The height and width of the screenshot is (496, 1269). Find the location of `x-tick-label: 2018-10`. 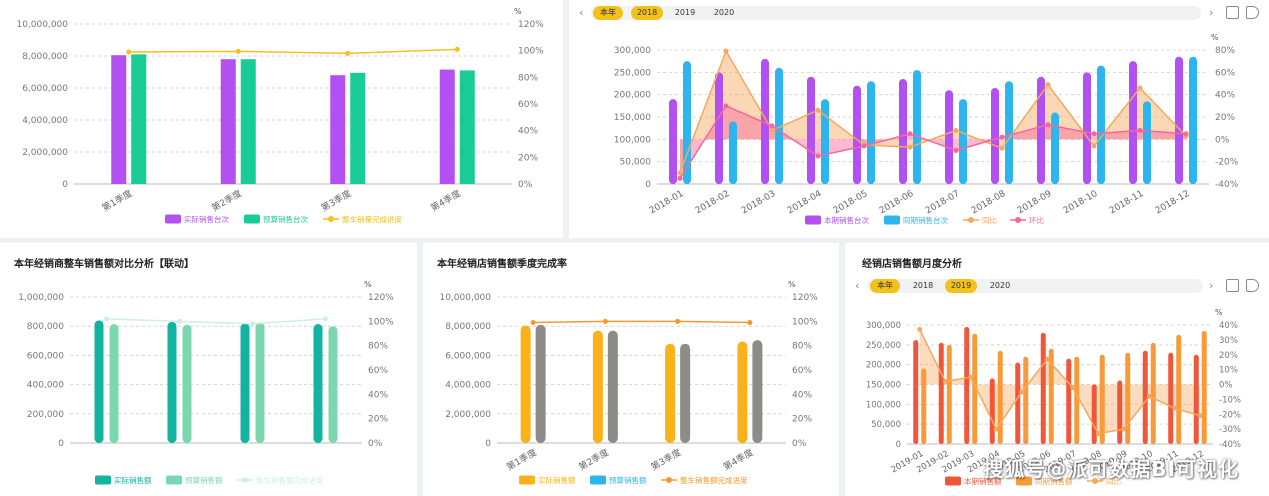

x-tick-label: 2018-10 is located at coordinates (1081, 203).